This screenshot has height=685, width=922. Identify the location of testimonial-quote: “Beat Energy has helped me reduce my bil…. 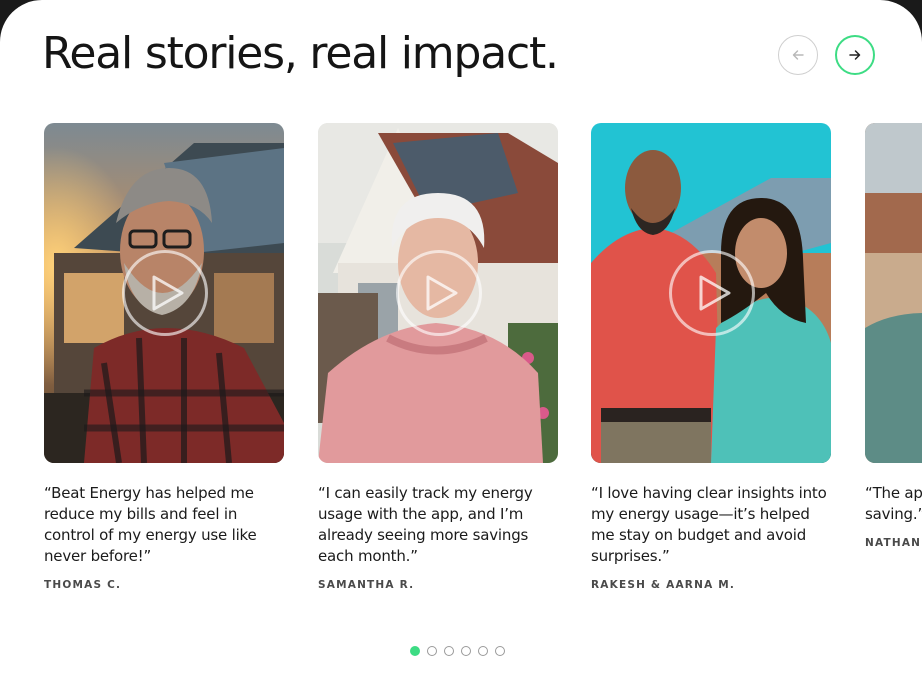
(150, 524).